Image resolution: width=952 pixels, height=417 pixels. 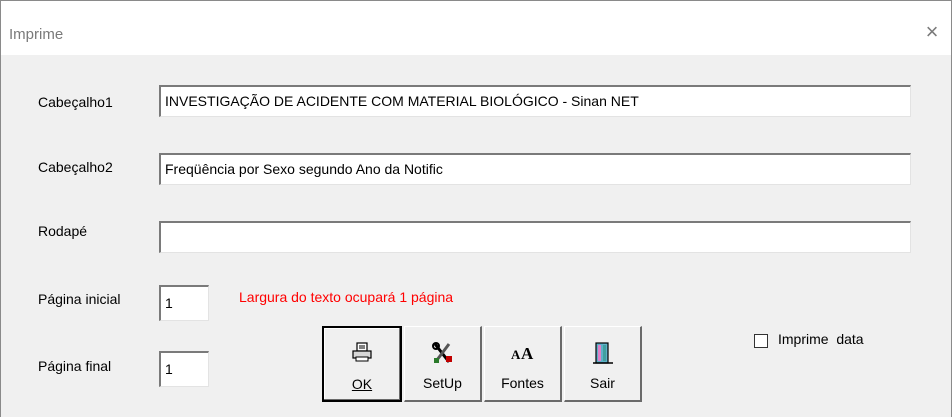 What do you see at coordinates (346, 297) in the screenshot?
I see `width-notice: Largura do texto ocupará 1 página` at bounding box center [346, 297].